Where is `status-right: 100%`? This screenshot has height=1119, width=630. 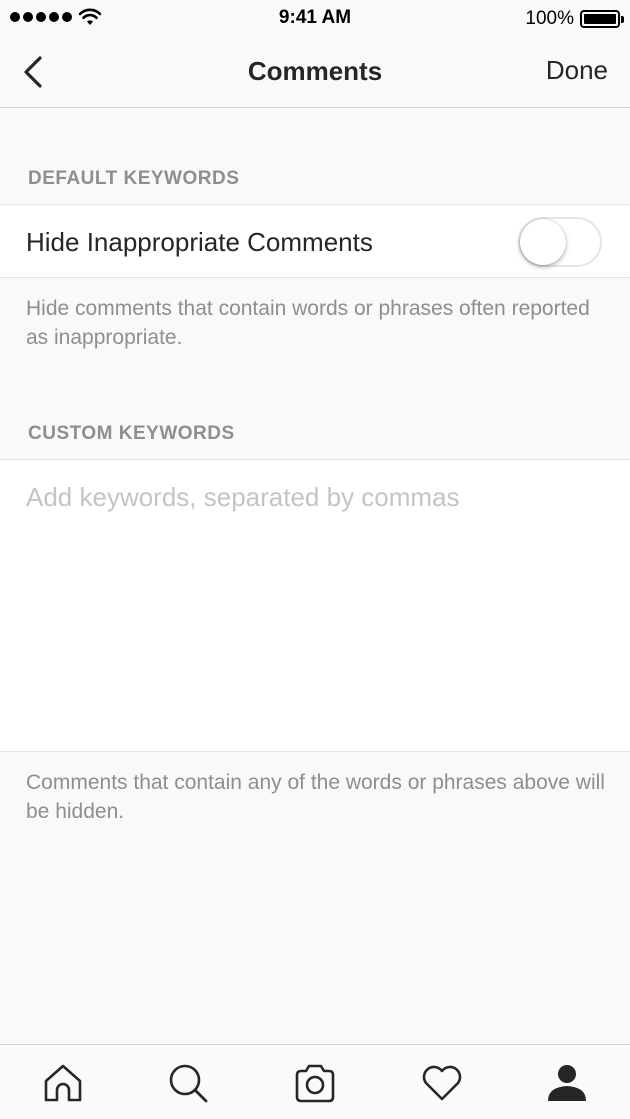 status-right: 100% is located at coordinates (574, 19).